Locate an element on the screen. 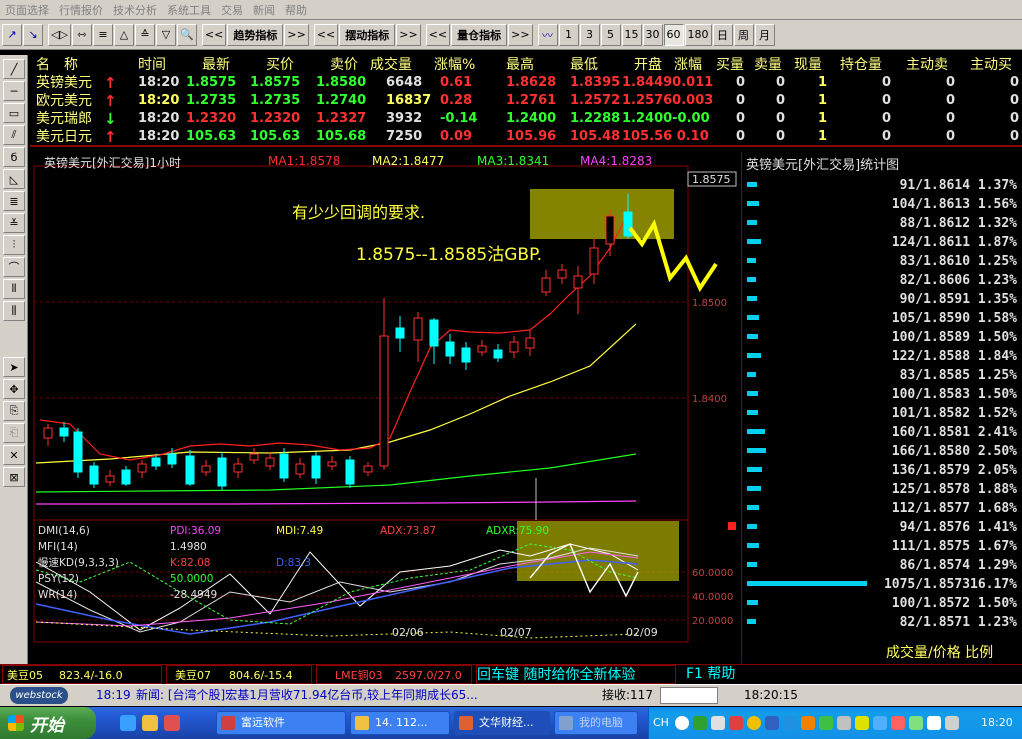  browser-quicklaunch-icon is located at coordinates (128, 723).